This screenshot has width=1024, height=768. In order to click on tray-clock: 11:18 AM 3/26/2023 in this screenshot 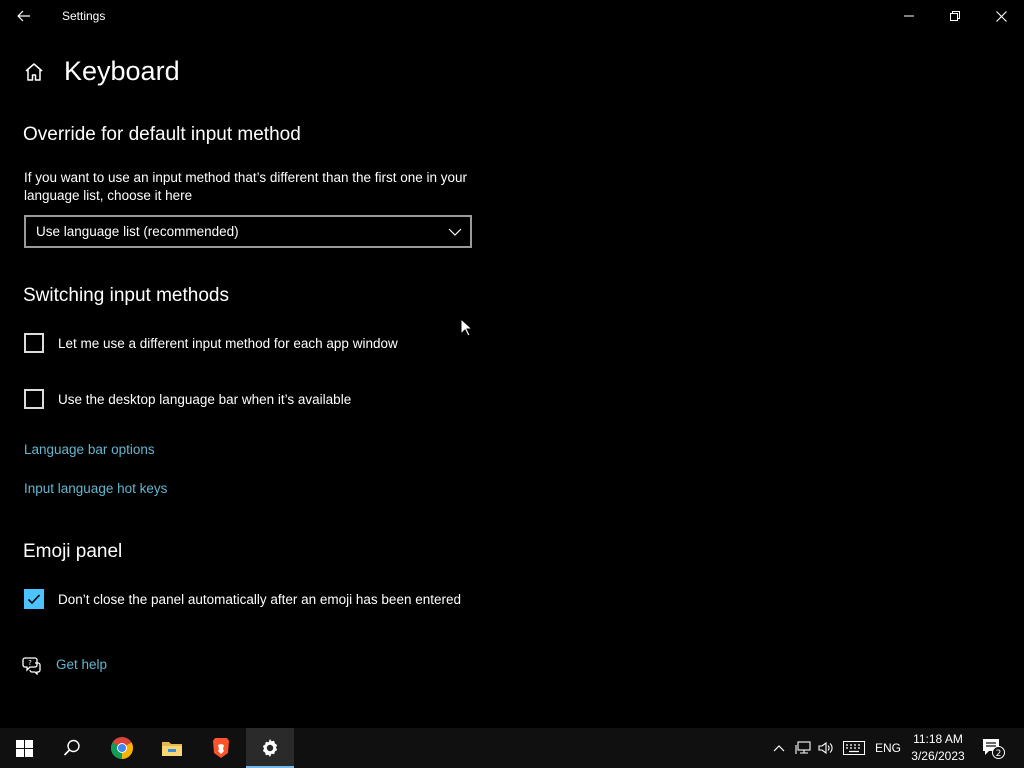, I will do `click(938, 748)`.